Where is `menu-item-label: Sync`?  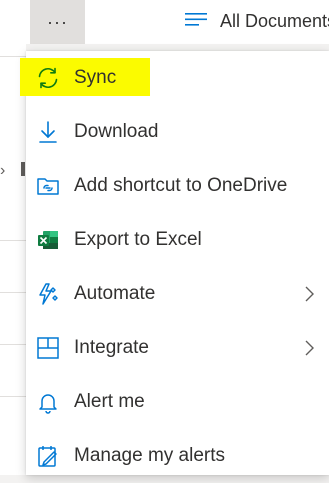 menu-item-label: Sync is located at coordinates (95, 77).